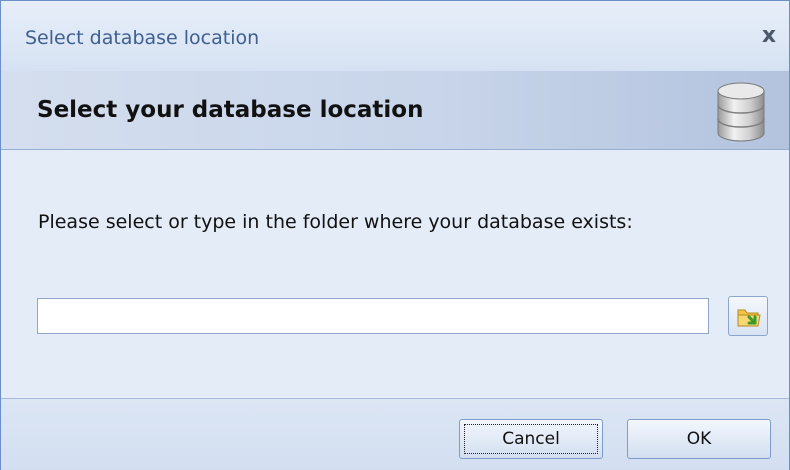 Image resolution: width=790 pixels, height=470 pixels. I want to click on ok-button: OK, so click(699, 439).